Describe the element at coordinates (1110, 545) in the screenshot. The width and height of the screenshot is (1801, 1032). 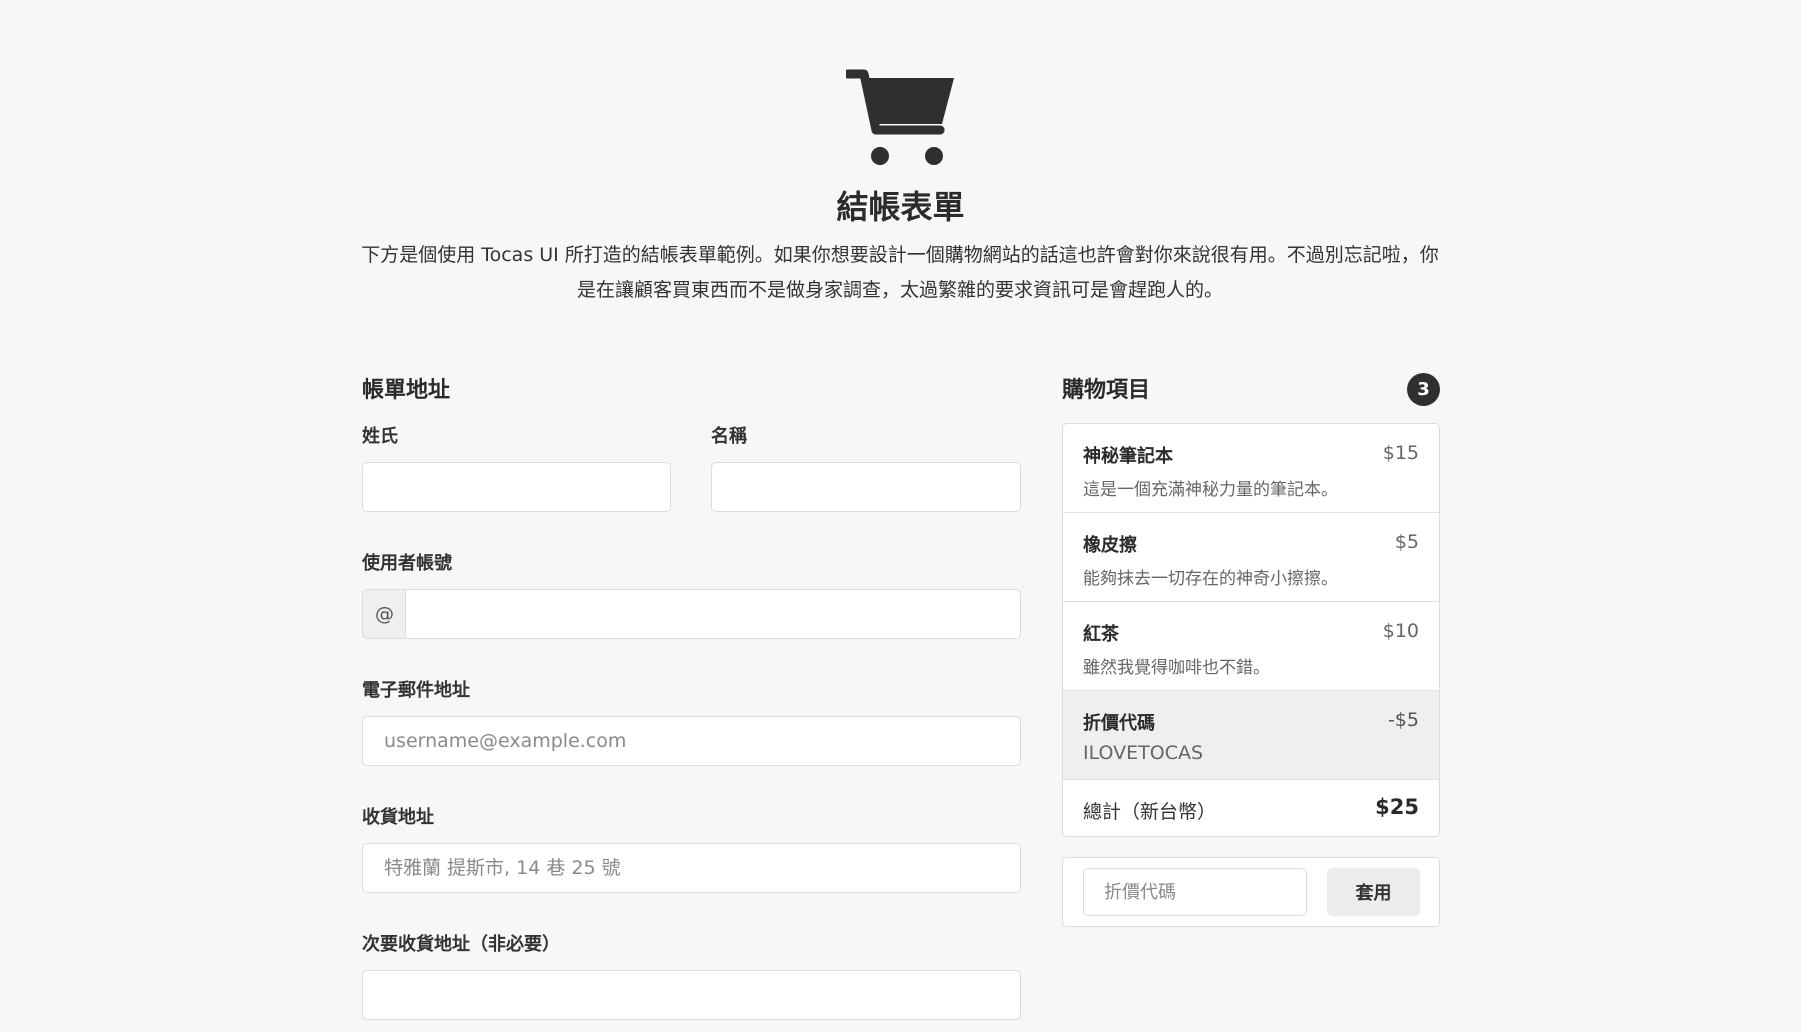
I see `cart-item-name: 橡皮擦` at that location.